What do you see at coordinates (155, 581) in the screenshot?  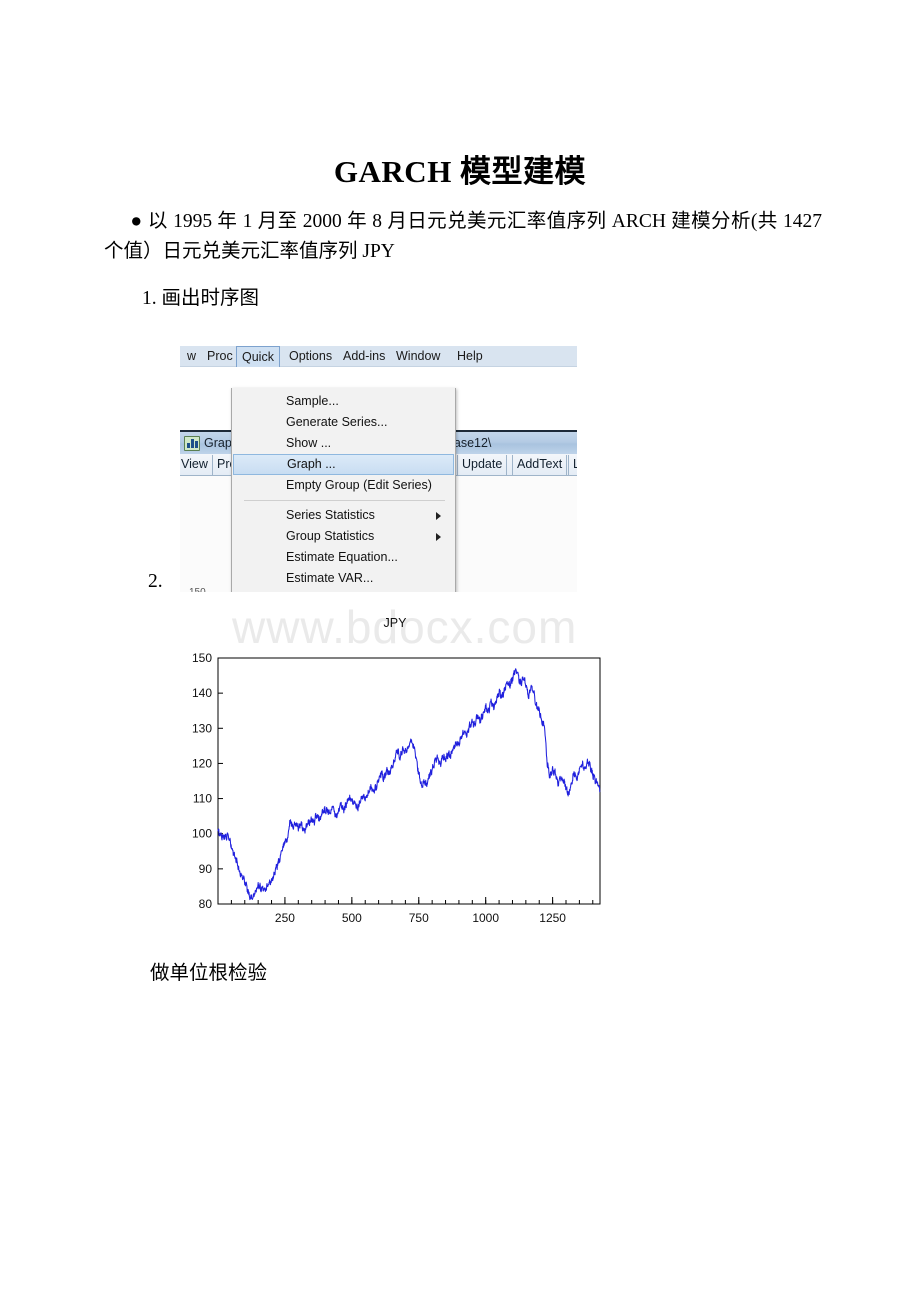 I see `step-2-heading: 2.` at bounding box center [155, 581].